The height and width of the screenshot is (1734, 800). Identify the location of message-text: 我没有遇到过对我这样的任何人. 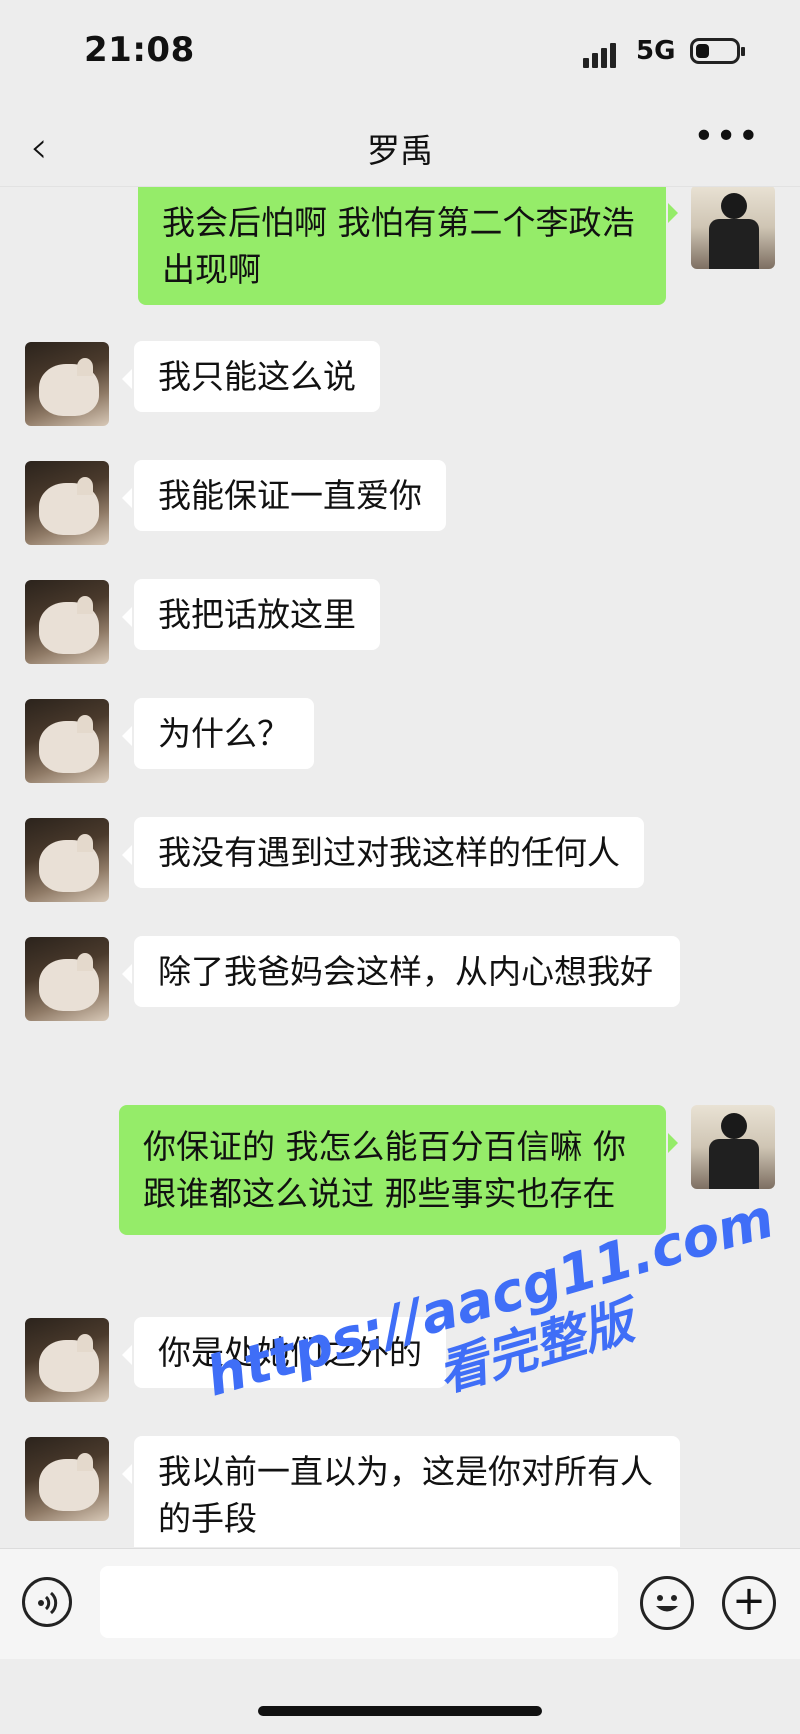
(389, 852).